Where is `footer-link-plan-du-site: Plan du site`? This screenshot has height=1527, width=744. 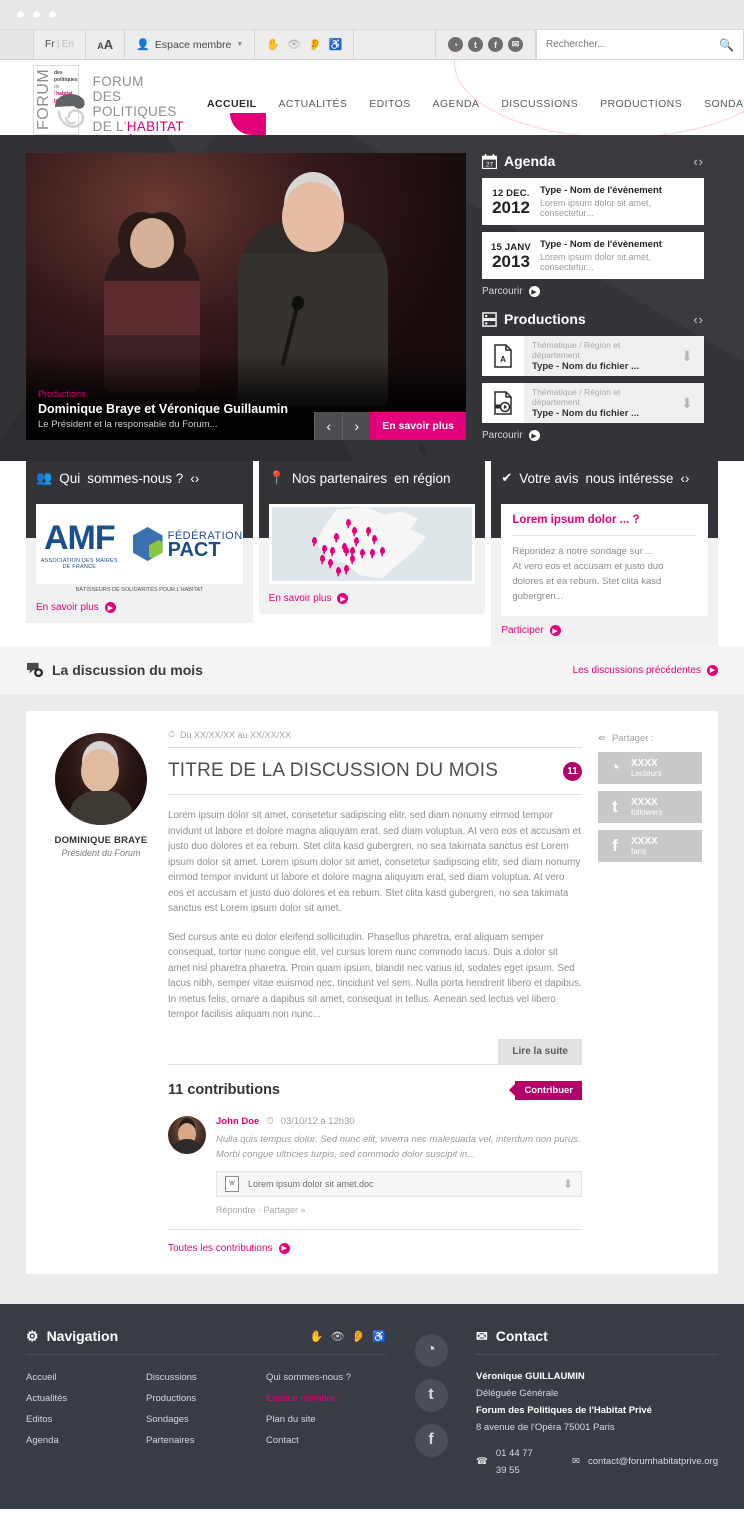
footer-link-plan-du-site: Plan du site is located at coordinates (326, 1419).